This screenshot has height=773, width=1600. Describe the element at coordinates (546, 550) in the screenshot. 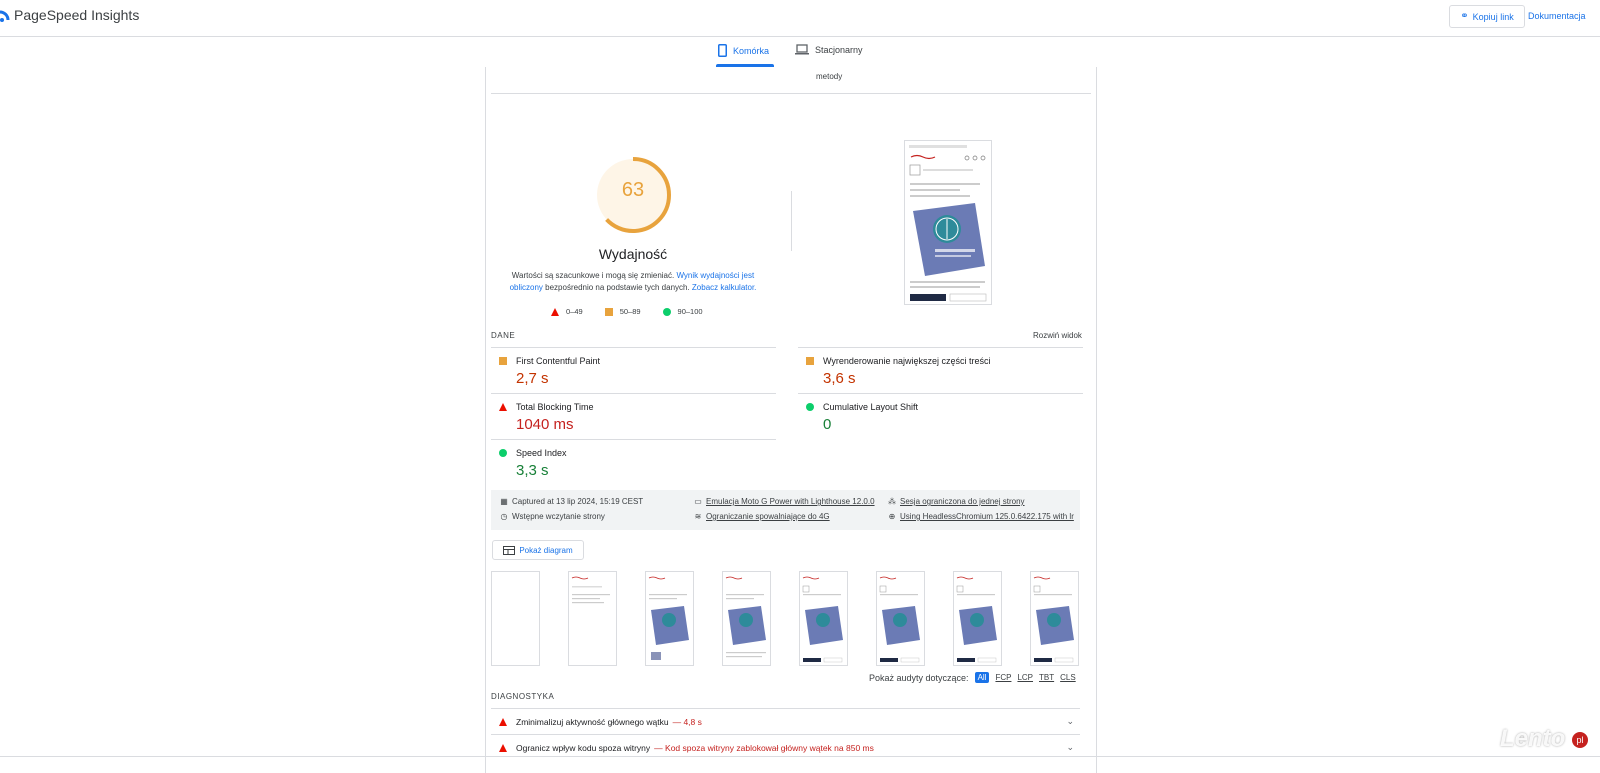

I see `show-diagram-label: Pokaż diagram` at that location.